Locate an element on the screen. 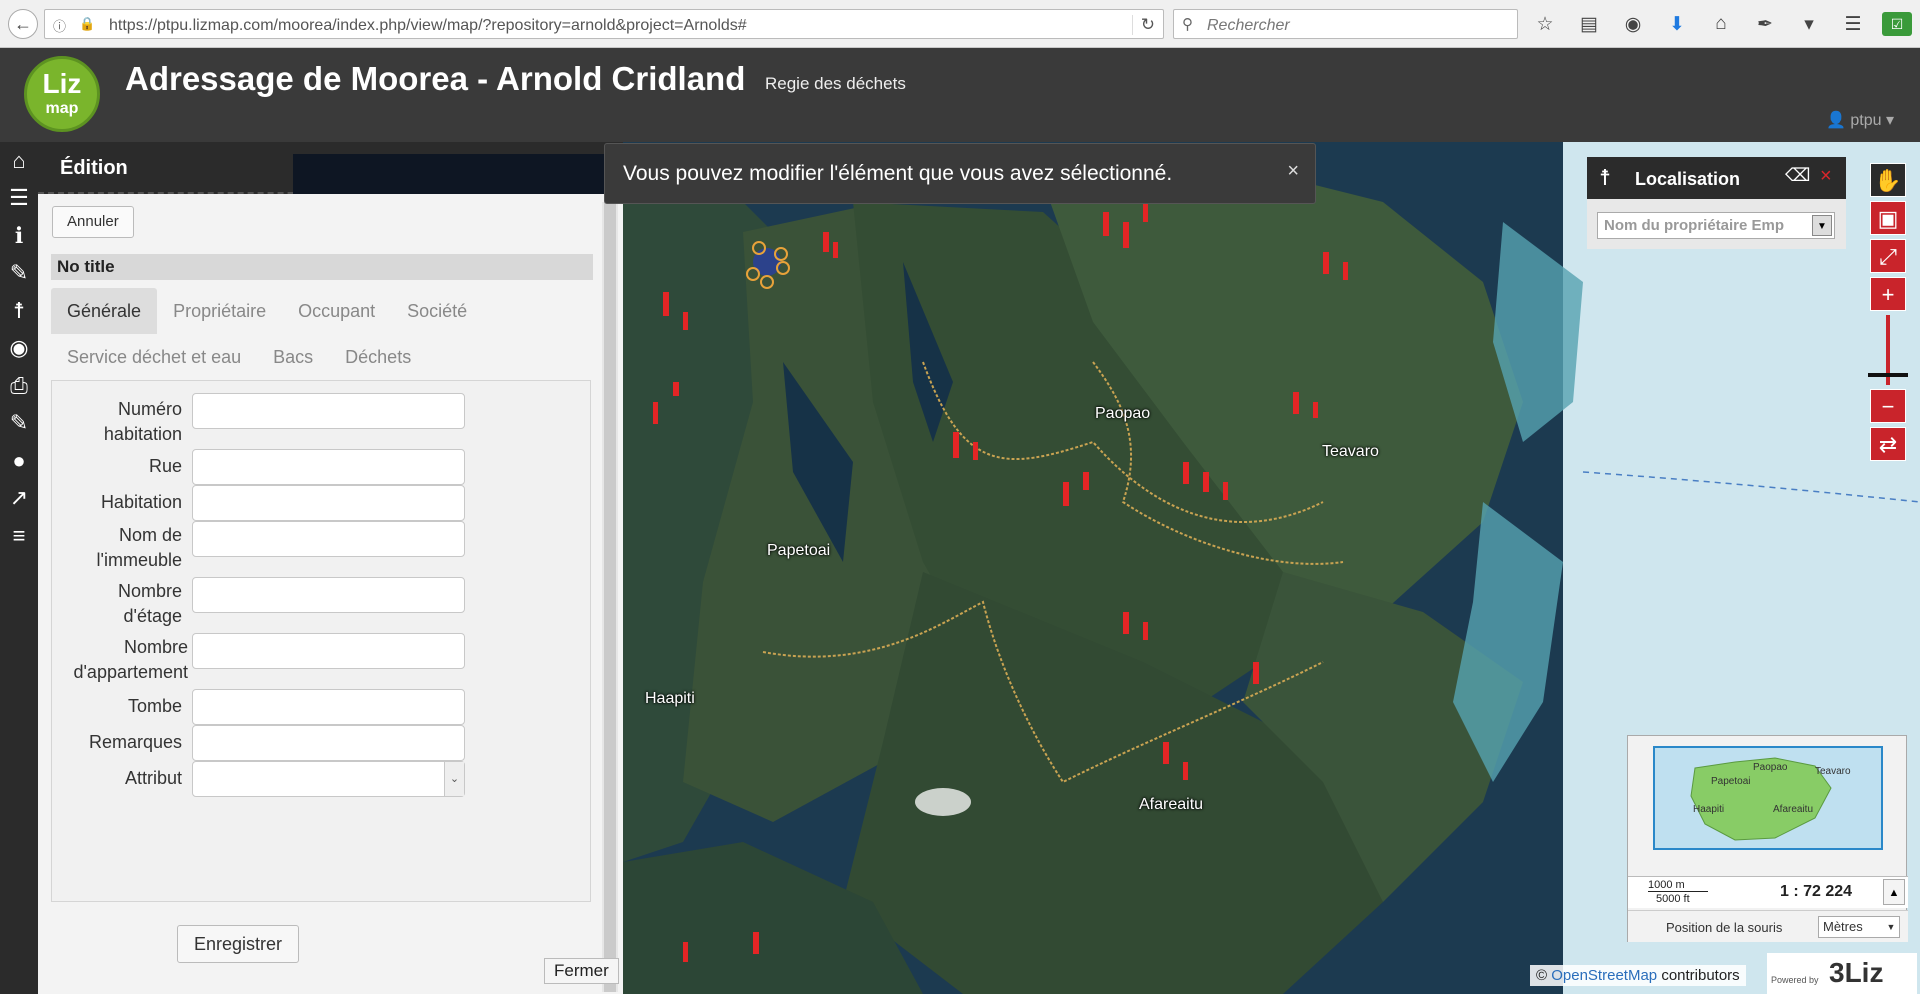 This screenshot has width=1920, height=994. menu-icon: ☰ is located at coordinates (1853, 24).